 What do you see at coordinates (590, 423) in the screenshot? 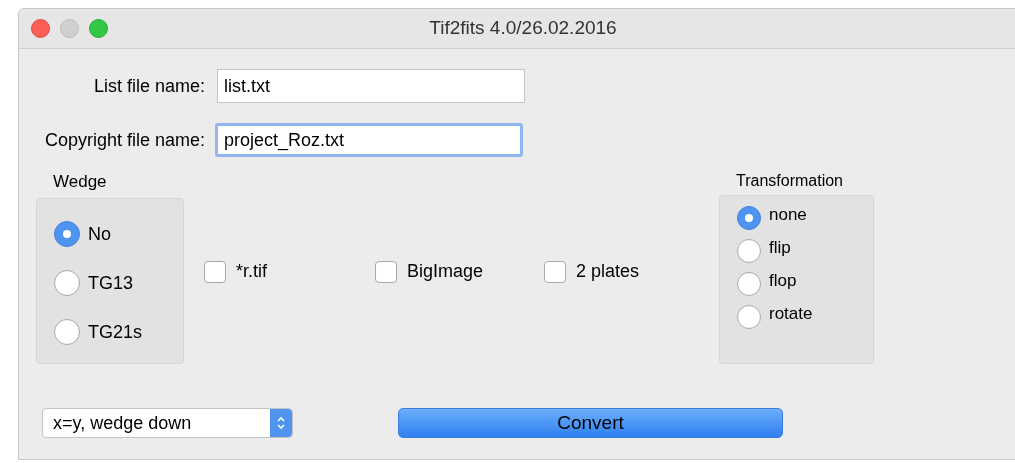
I see `convert-button: Convert` at bounding box center [590, 423].